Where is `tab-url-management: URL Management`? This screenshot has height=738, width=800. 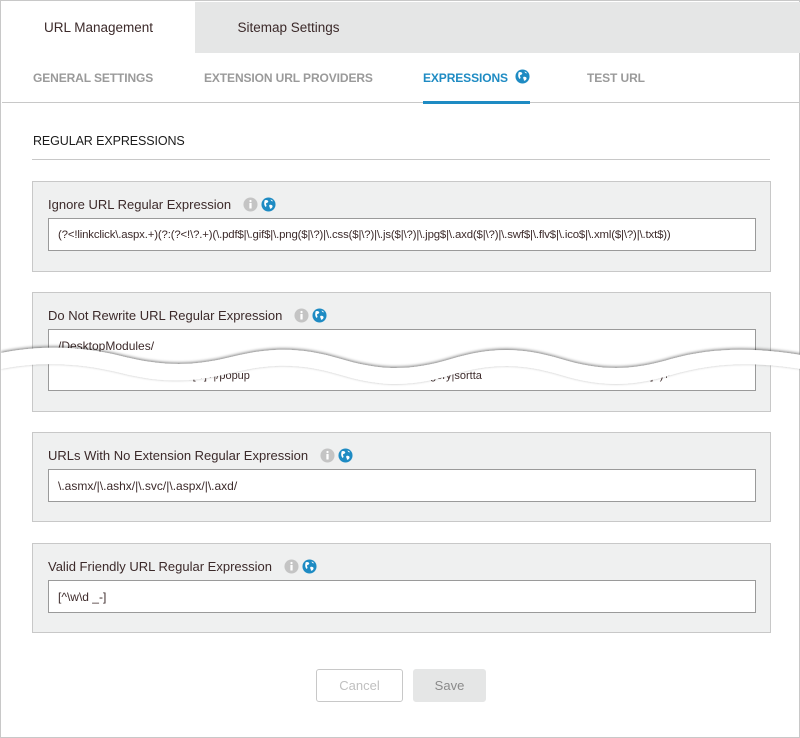 tab-url-management: URL Management is located at coordinates (98, 27).